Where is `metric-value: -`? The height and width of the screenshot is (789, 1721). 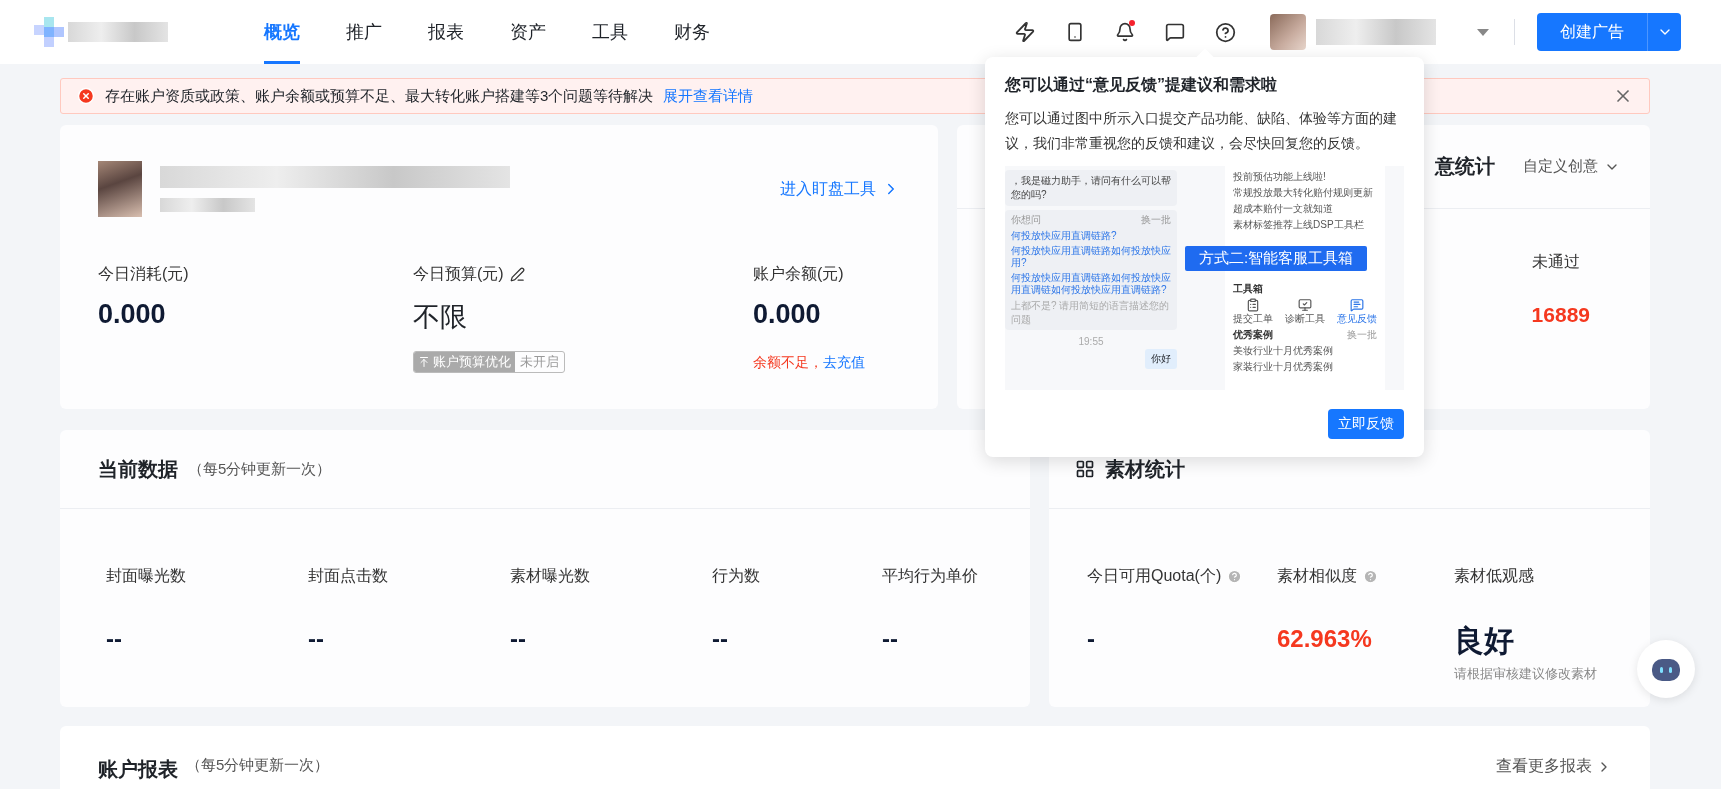
metric-value: - is located at coordinates (1091, 639).